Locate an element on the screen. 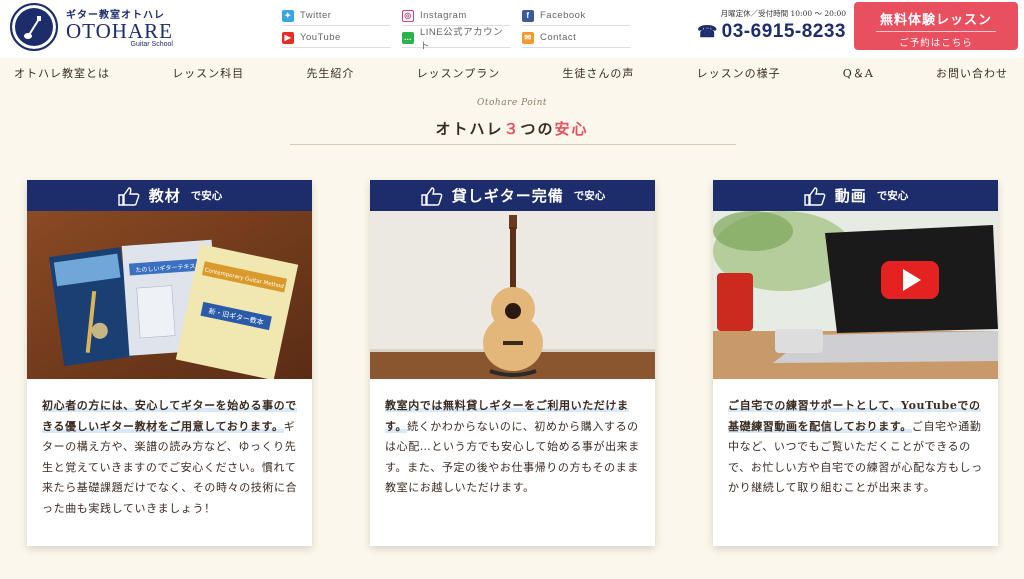 The height and width of the screenshot is (579, 1024). logo-seal is located at coordinates (34, 27).